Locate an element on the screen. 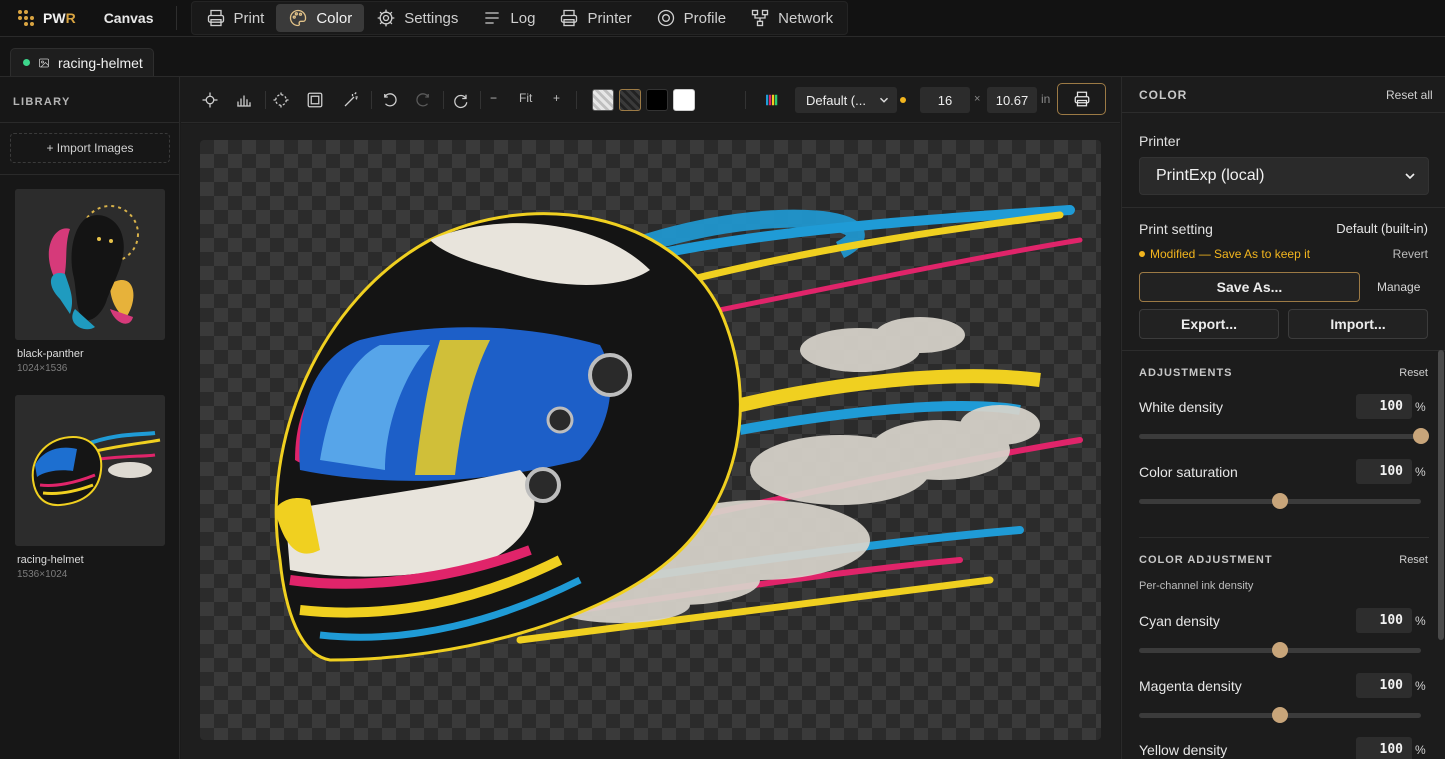 The width and height of the screenshot is (1445, 759). tab-racing-helmet: racing-helmet is located at coordinates (82, 62).